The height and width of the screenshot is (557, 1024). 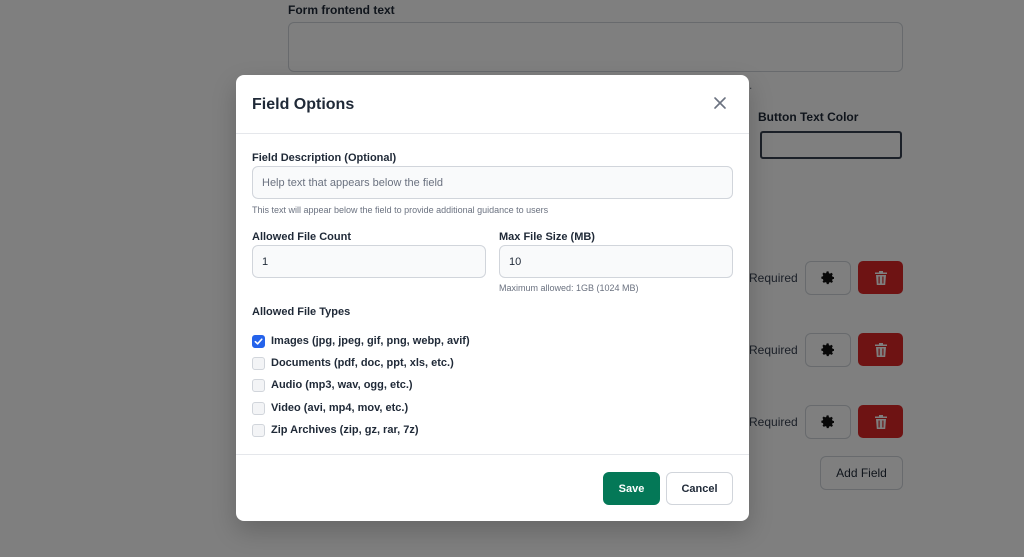 What do you see at coordinates (699, 488) in the screenshot?
I see `cancel-button: Cancel` at bounding box center [699, 488].